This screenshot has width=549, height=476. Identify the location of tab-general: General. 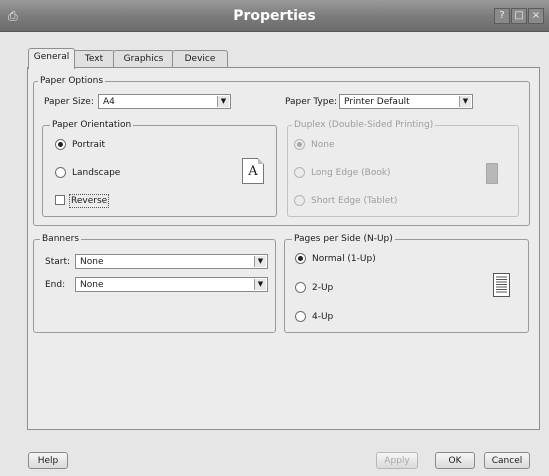
(51, 58).